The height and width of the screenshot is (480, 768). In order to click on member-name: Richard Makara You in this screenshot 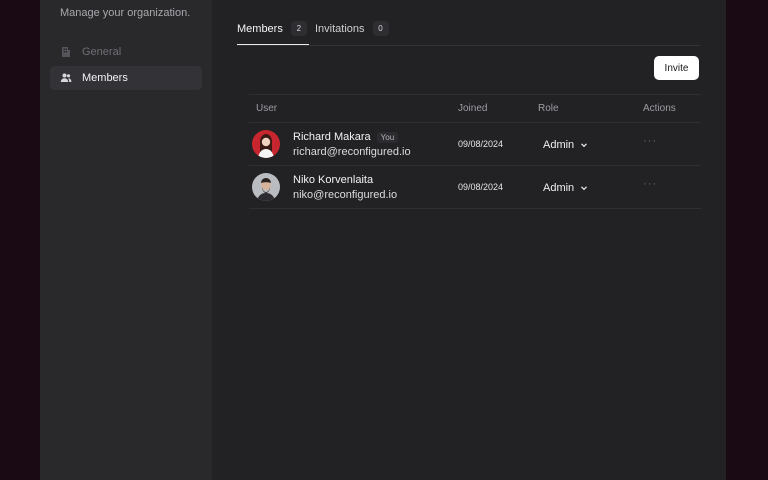, I will do `click(346, 137)`.